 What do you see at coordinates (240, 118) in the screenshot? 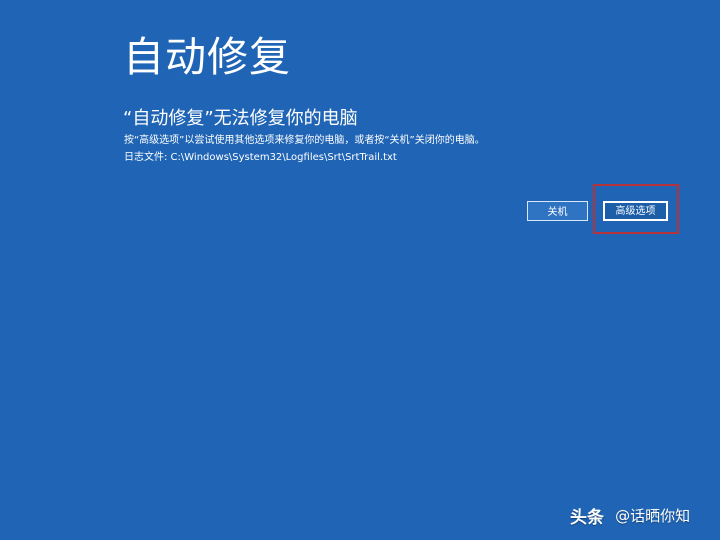
I see `error-heading: “自动修复”无法修复你的电脑` at bounding box center [240, 118].